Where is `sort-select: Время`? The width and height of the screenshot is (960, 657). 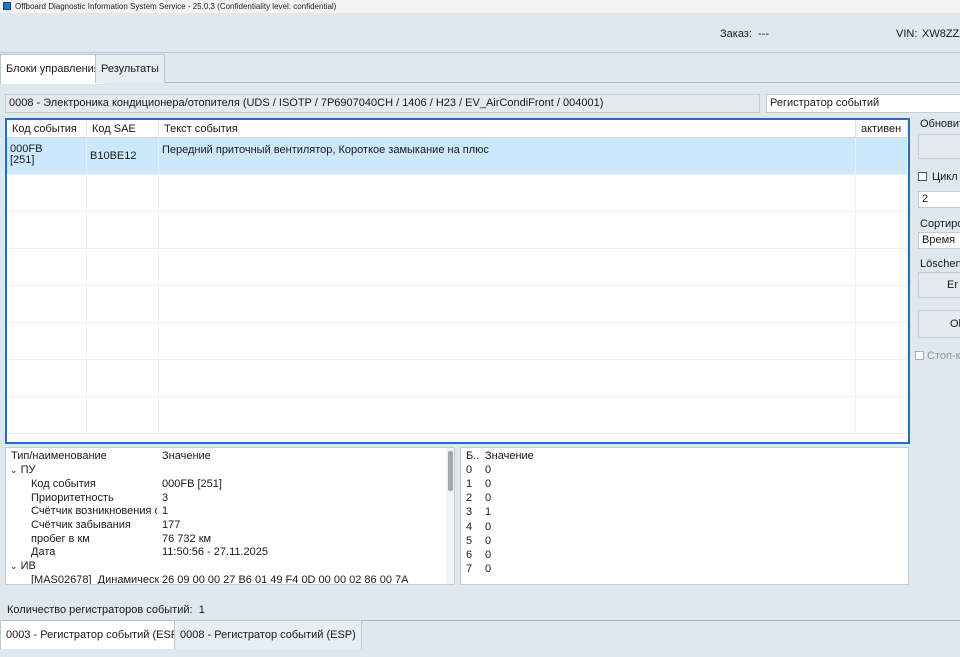 sort-select: Время is located at coordinates (939, 240).